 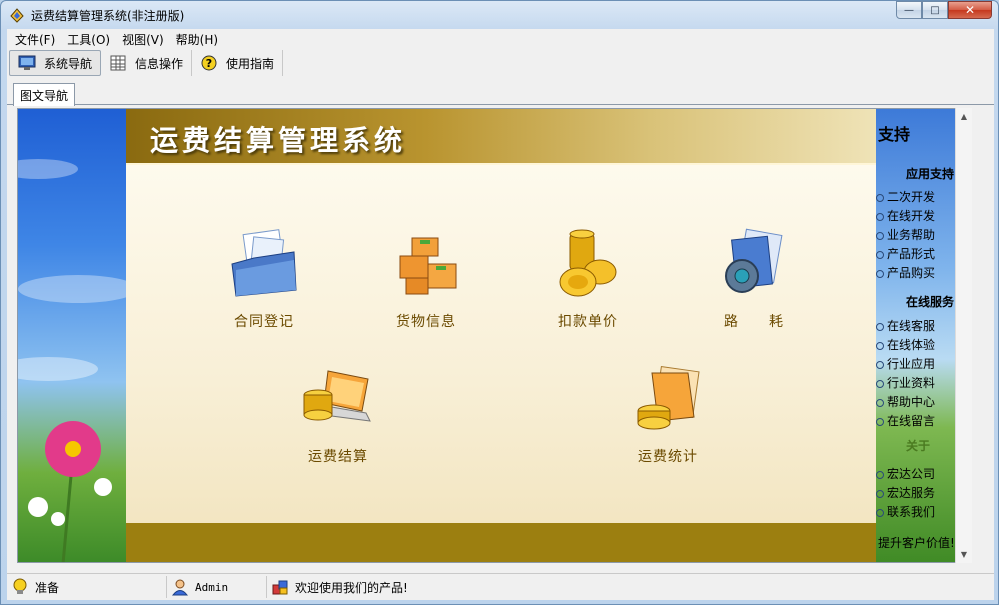 What do you see at coordinates (500, 39) in the screenshot?
I see `menu-bar: 文件(F) 工具(O) 视图(V) 帮助(H)` at bounding box center [500, 39].